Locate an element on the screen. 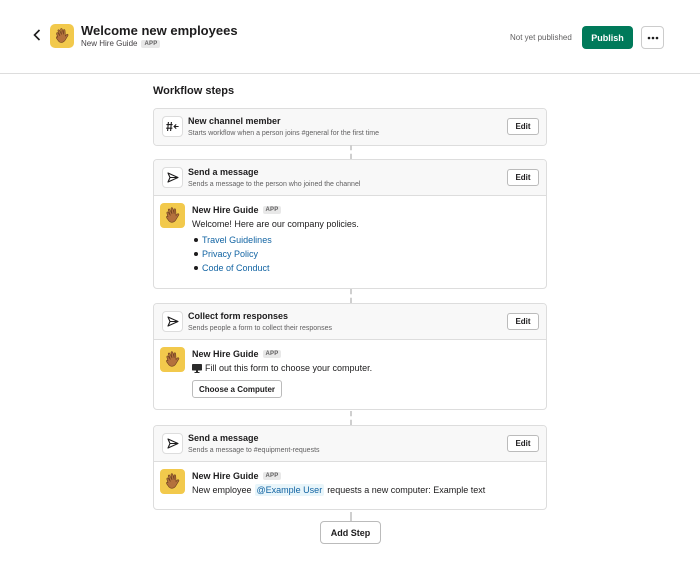 This screenshot has width=700, height=572. link-privacy-policy: Privacy Policy is located at coordinates (230, 254).